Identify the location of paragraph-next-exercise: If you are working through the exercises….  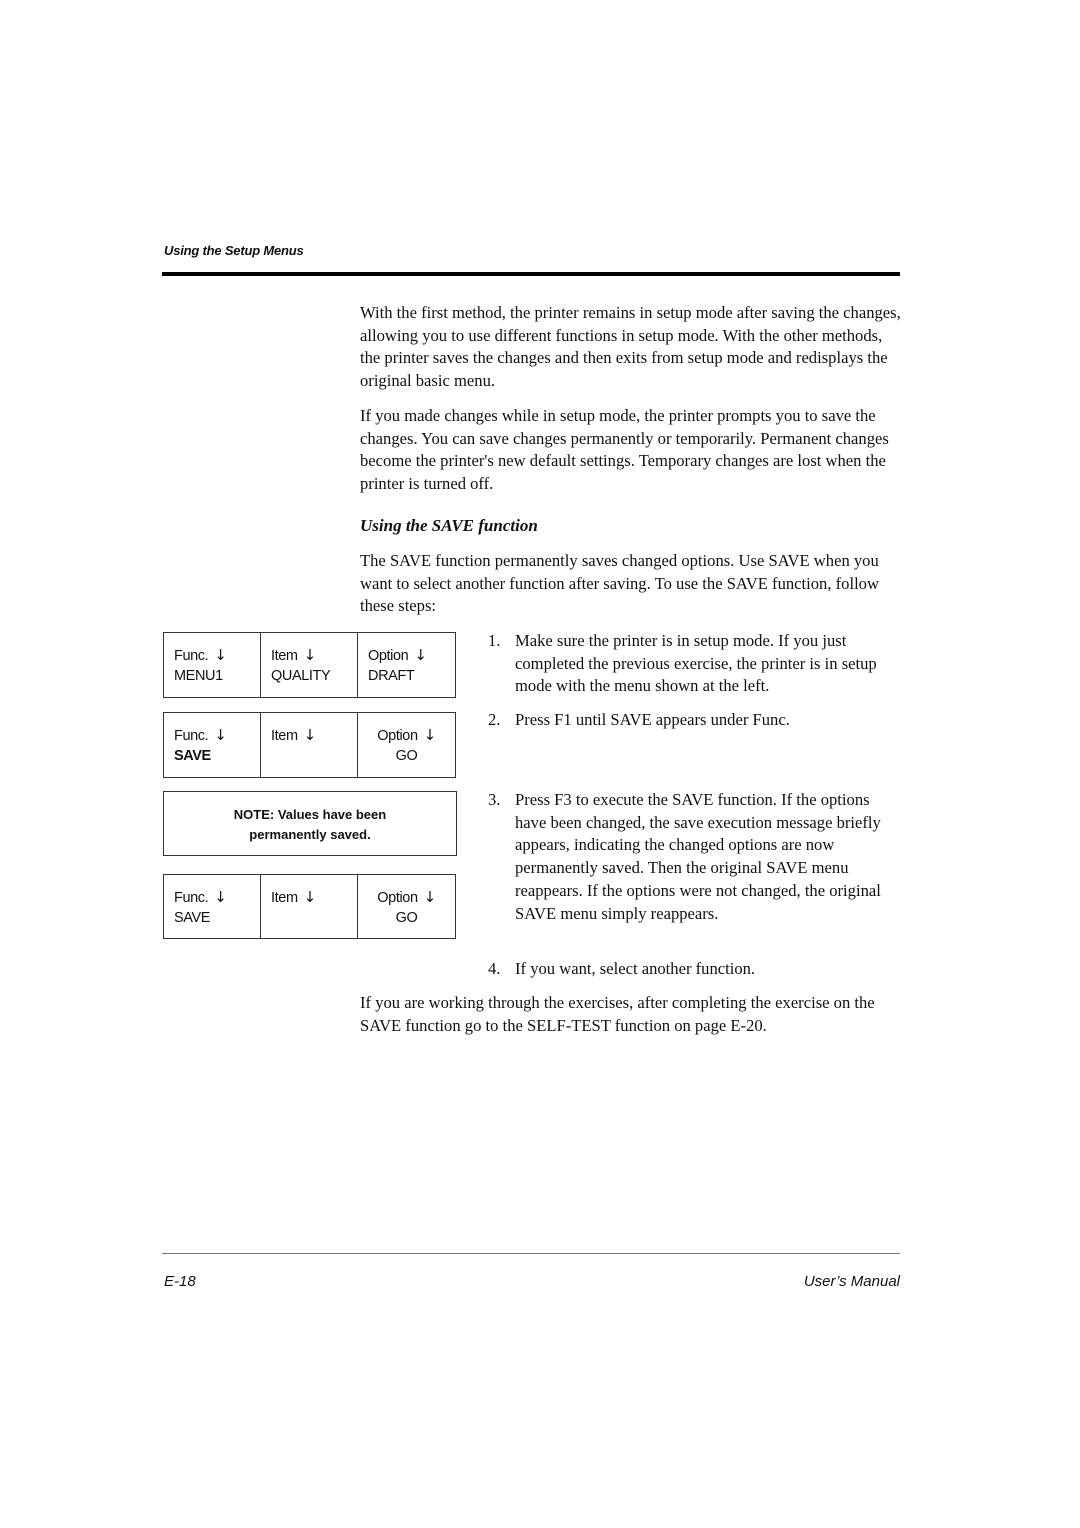
(617, 1014).